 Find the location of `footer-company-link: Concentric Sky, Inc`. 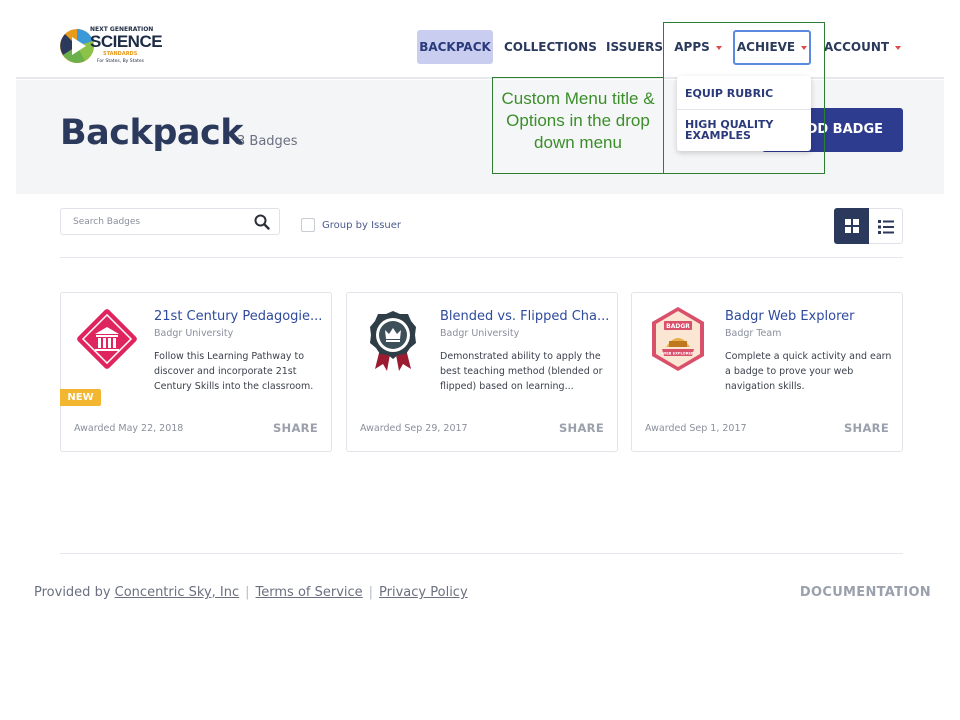

footer-company-link: Concentric Sky, Inc is located at coordinates (177, 592).